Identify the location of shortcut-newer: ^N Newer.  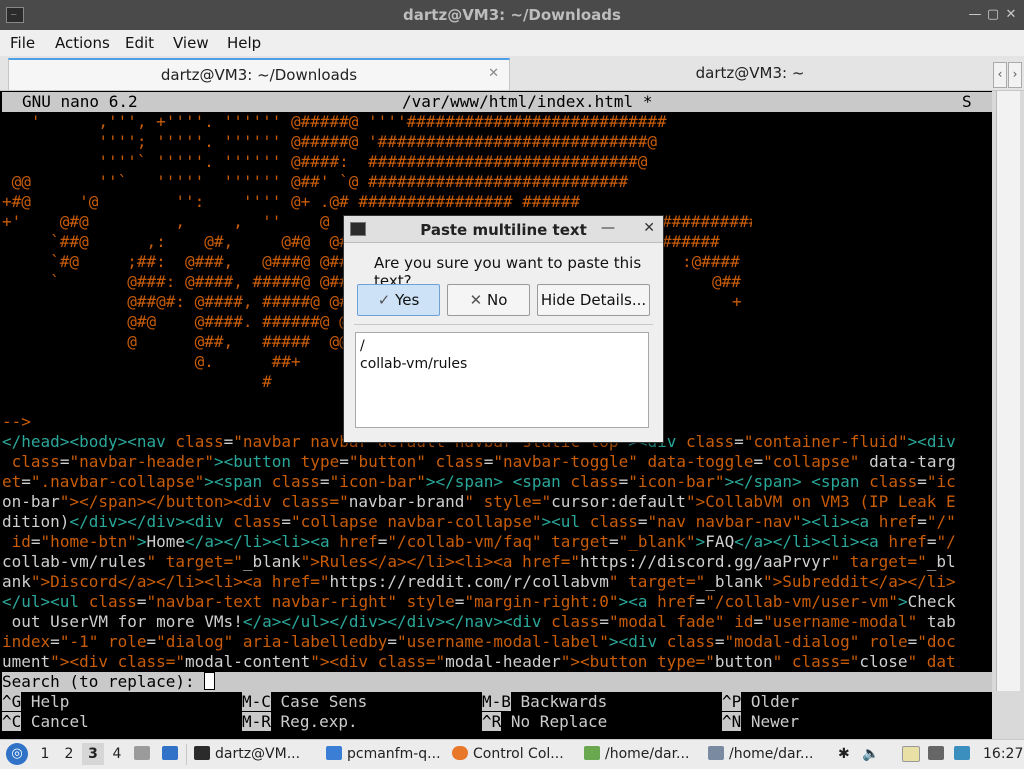
(761, 721).